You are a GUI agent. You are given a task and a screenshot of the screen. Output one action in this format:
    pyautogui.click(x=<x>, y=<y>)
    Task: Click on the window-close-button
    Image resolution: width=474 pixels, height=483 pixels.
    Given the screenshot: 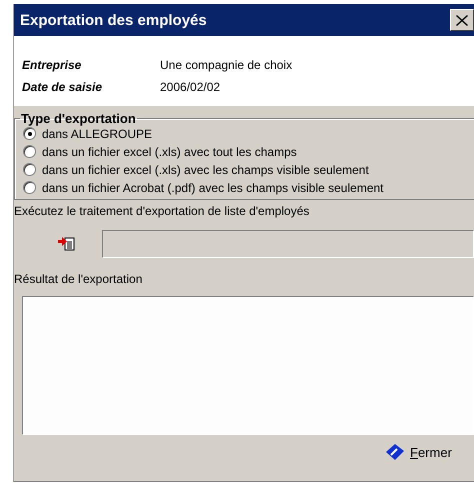 What is the action you would take?
    pyautogui.click(x=462, y=20)
    